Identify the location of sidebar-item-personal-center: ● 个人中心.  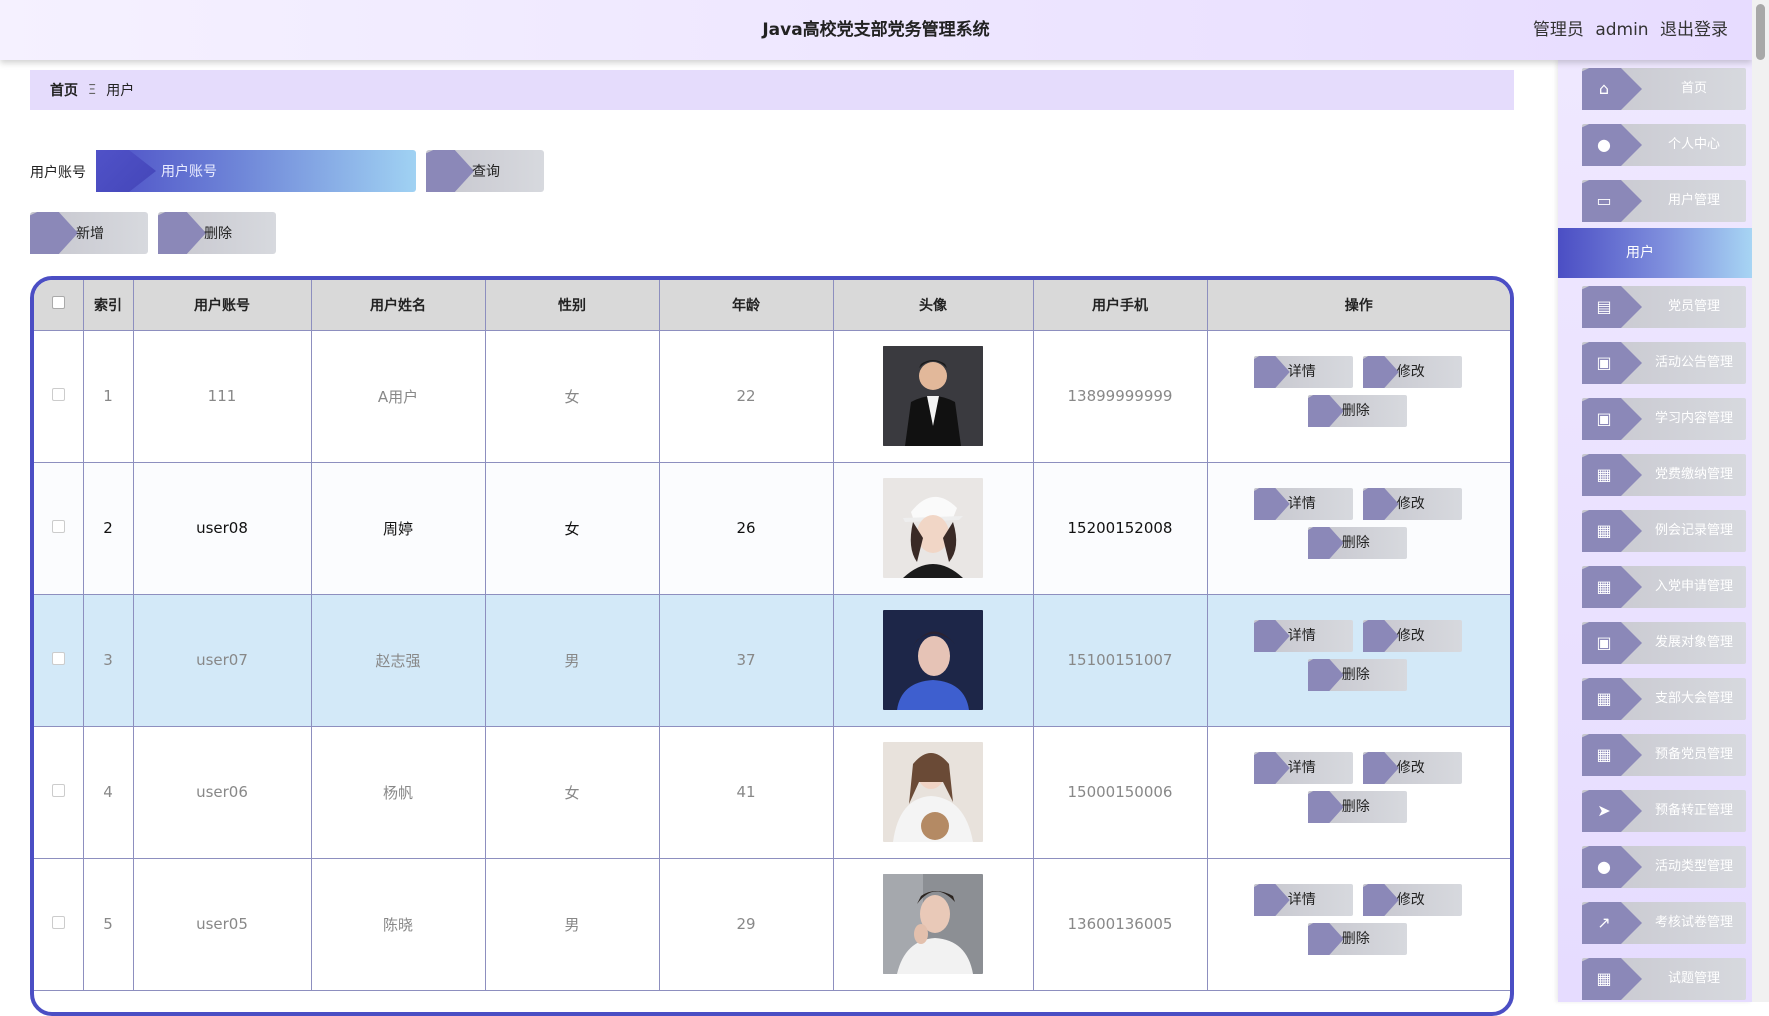
(1664, 145).